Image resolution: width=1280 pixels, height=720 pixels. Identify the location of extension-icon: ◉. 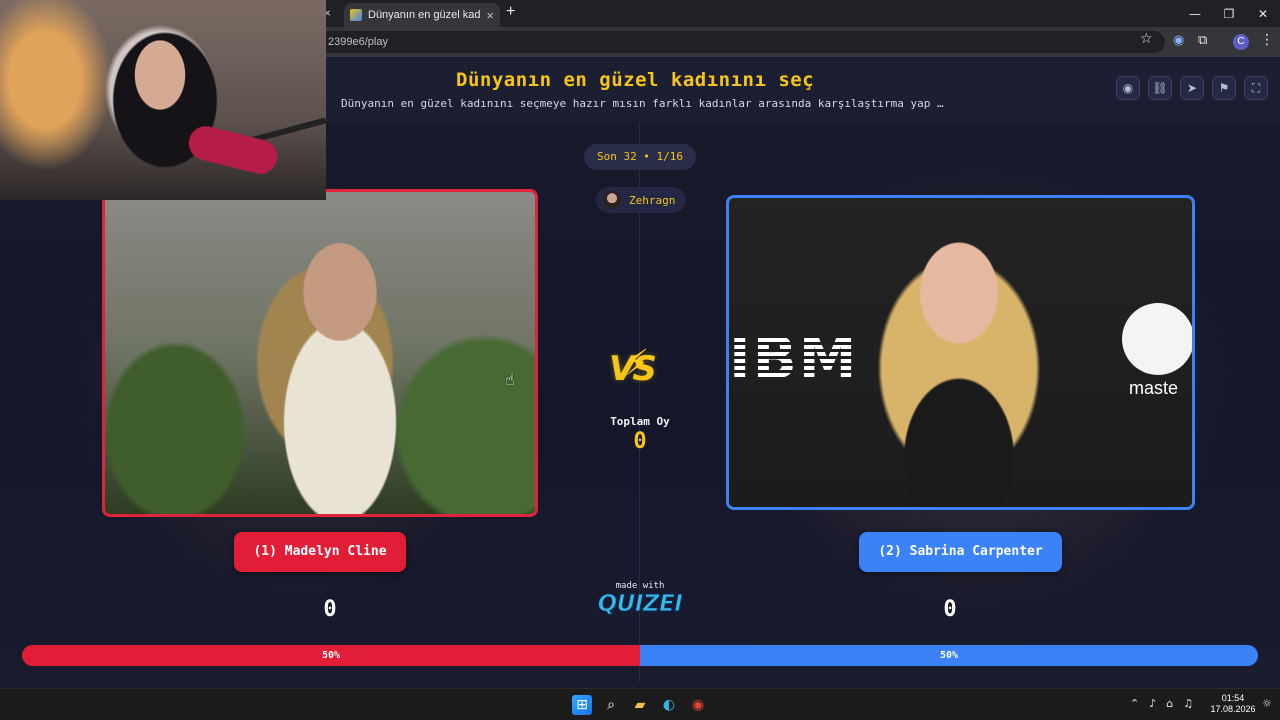
(1178, 40).